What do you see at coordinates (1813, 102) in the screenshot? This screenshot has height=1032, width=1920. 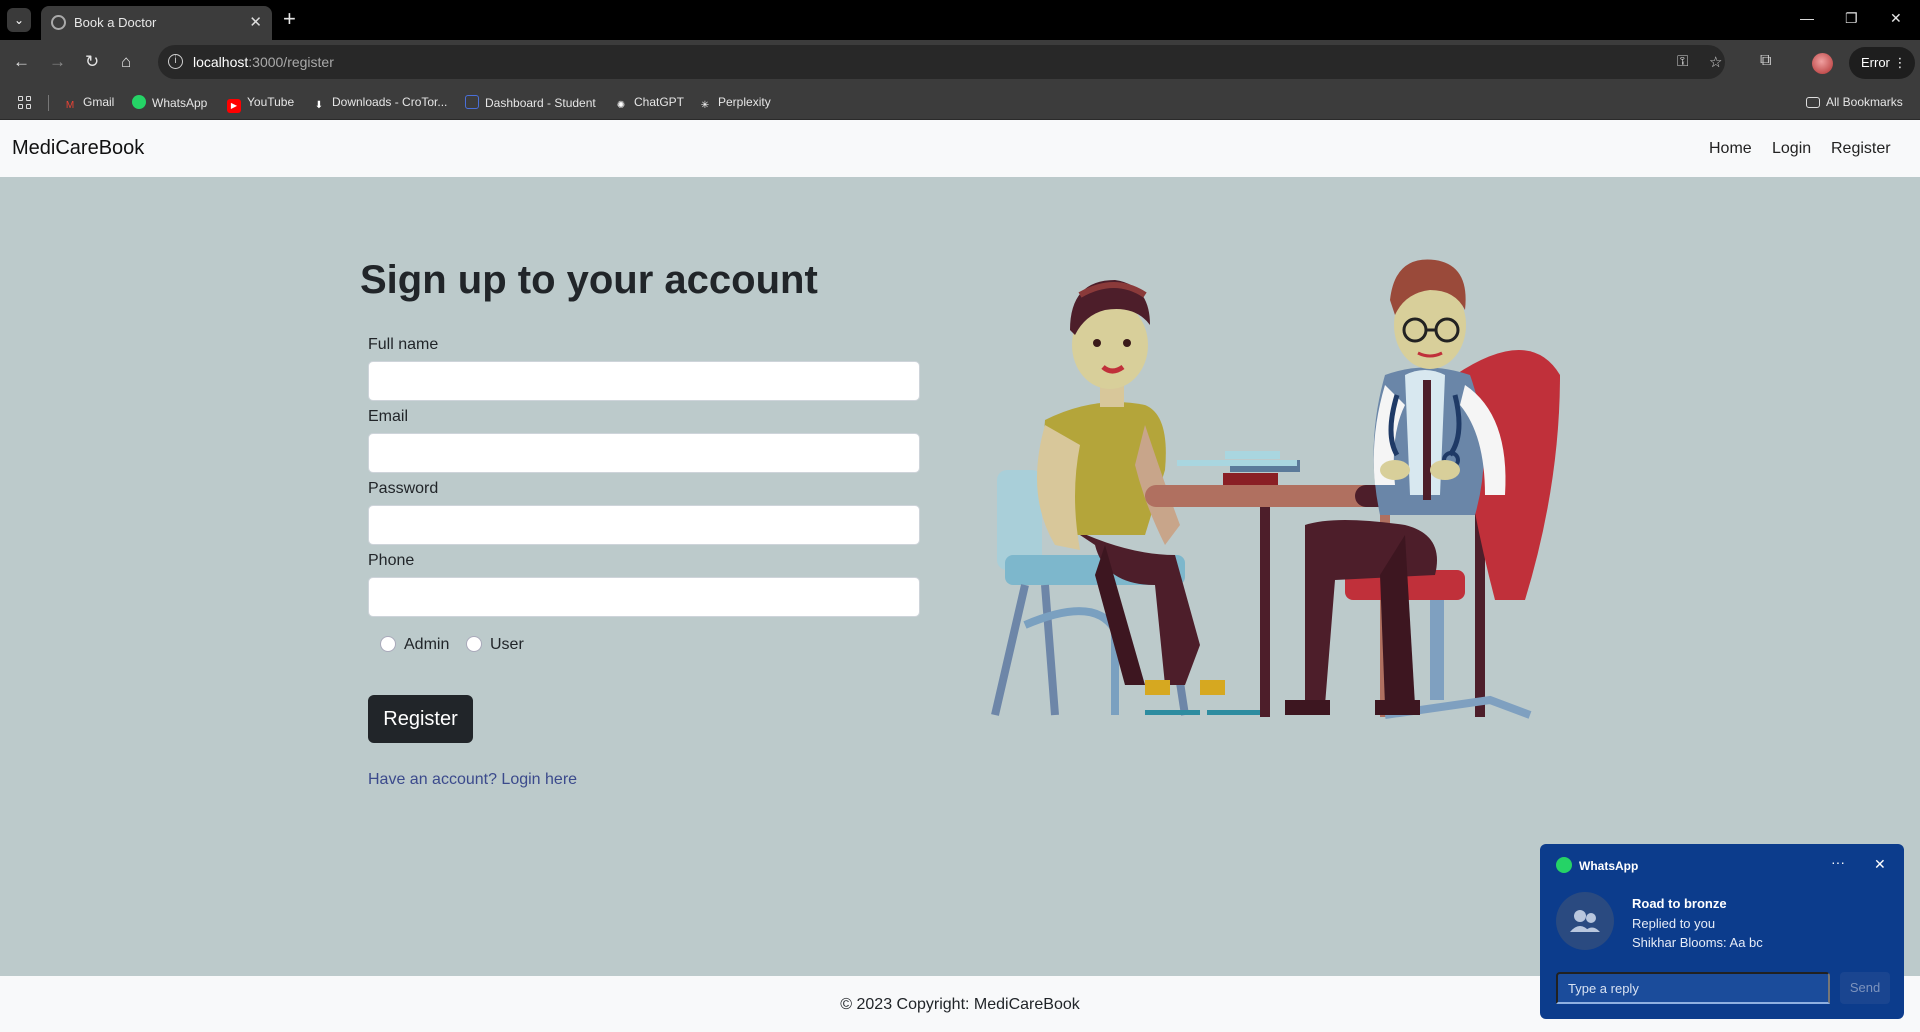 I see `folder-icon` at bounding box center [1813, 102].